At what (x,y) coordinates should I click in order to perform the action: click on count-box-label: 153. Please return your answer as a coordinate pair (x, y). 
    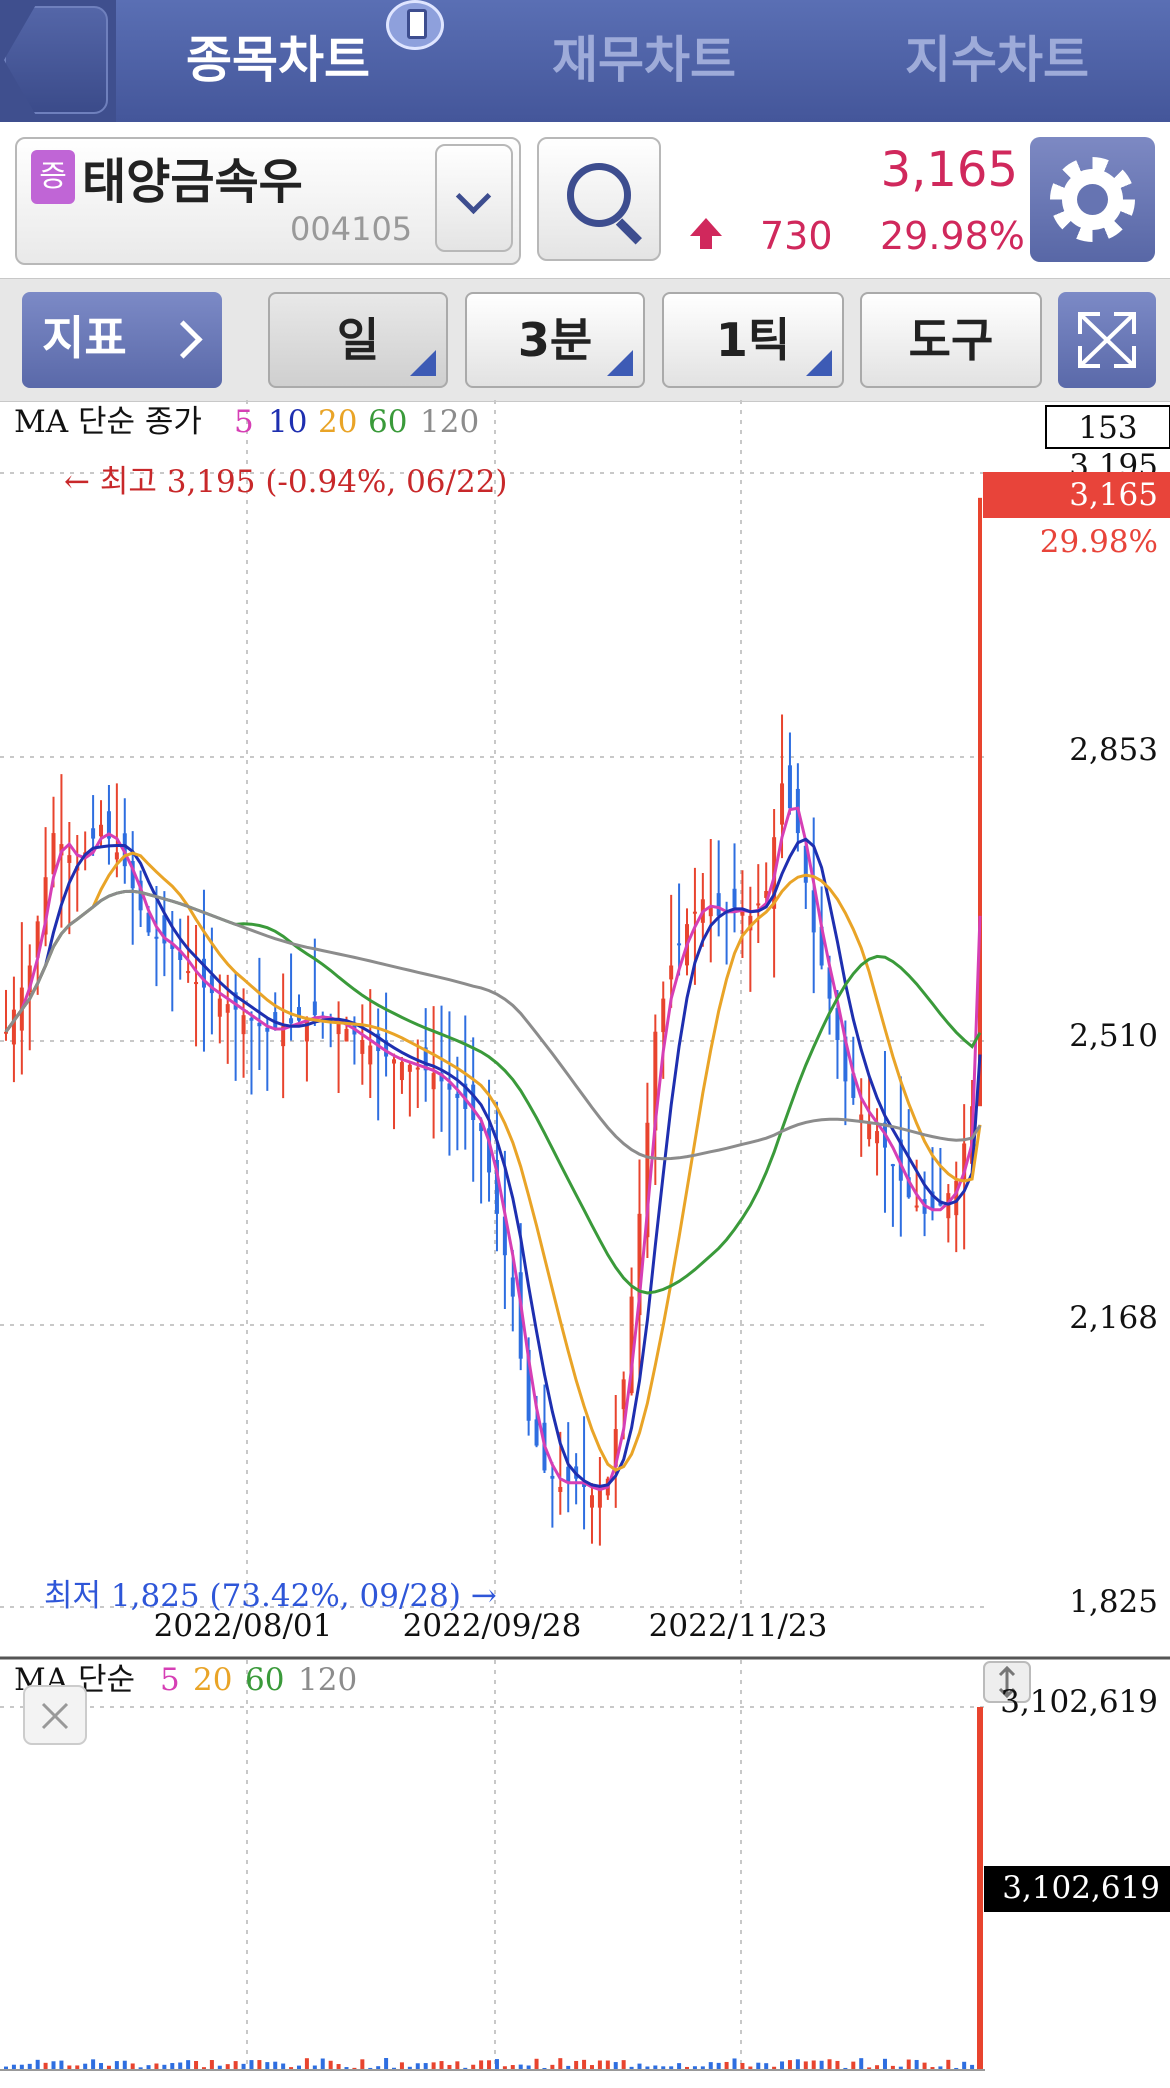
    Looking at the image, I should click on (1107, 428).